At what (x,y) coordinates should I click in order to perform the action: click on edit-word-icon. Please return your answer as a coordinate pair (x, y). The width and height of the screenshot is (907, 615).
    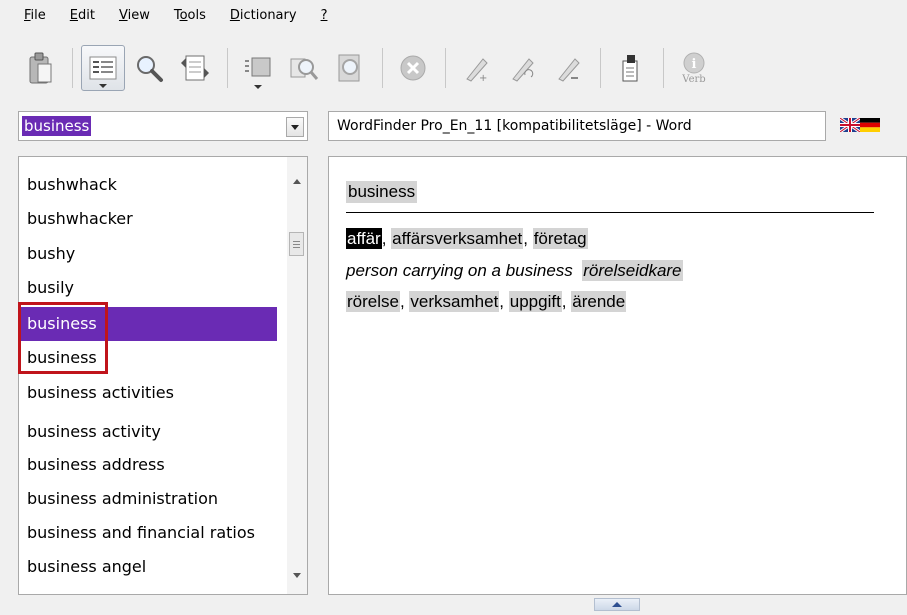
    Looking at the image, I should click on (523, 70).